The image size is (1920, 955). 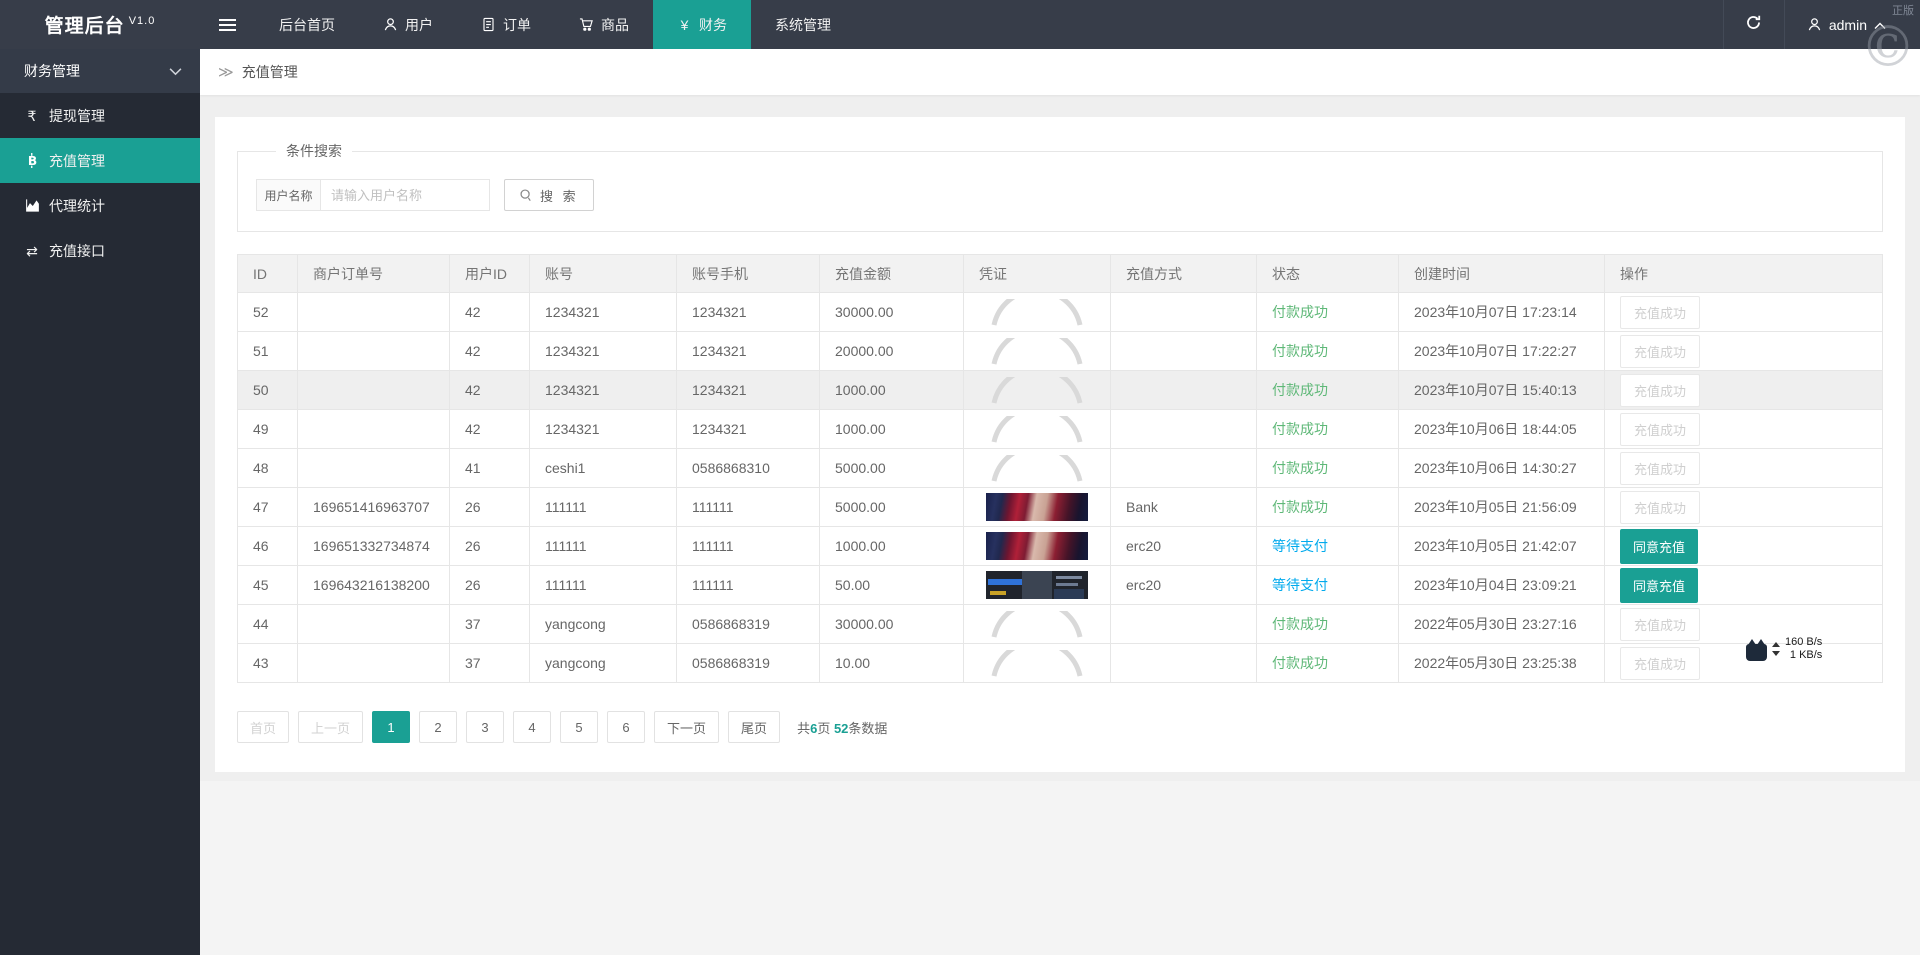 What do you see at coordinates (314, 151) in the screenshot?
I see `search-legend: 条件搜索` at bounding box center [314, 151].